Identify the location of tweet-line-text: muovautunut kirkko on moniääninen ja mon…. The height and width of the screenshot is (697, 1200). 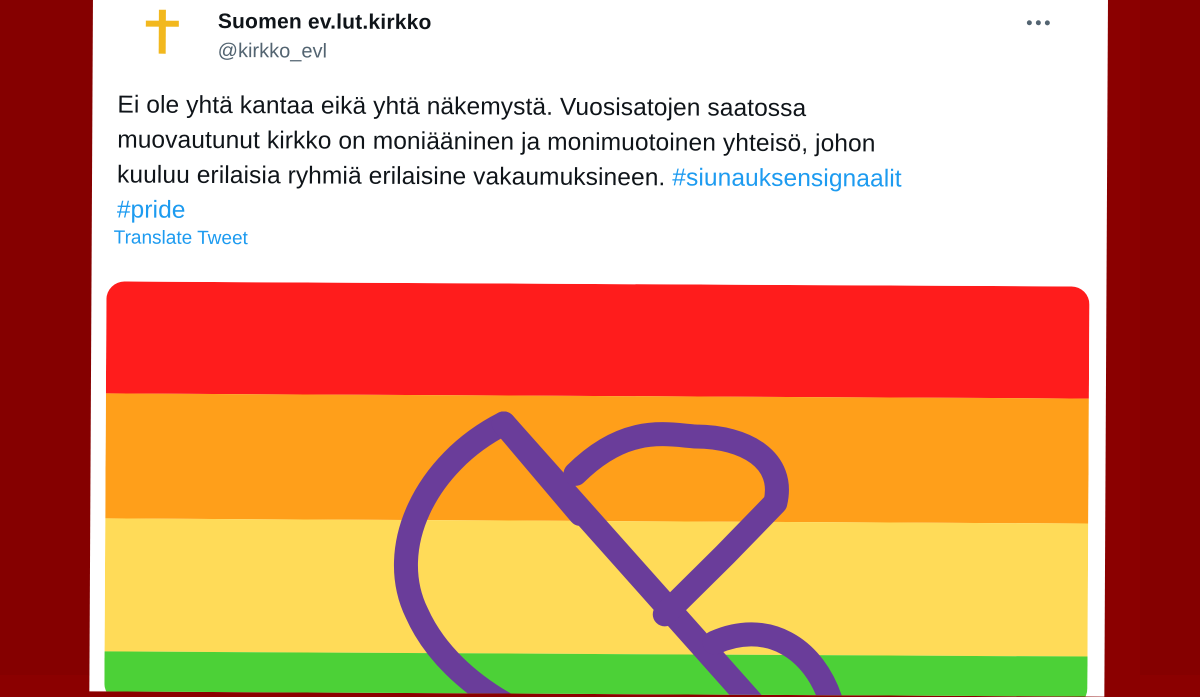
(496, 142).